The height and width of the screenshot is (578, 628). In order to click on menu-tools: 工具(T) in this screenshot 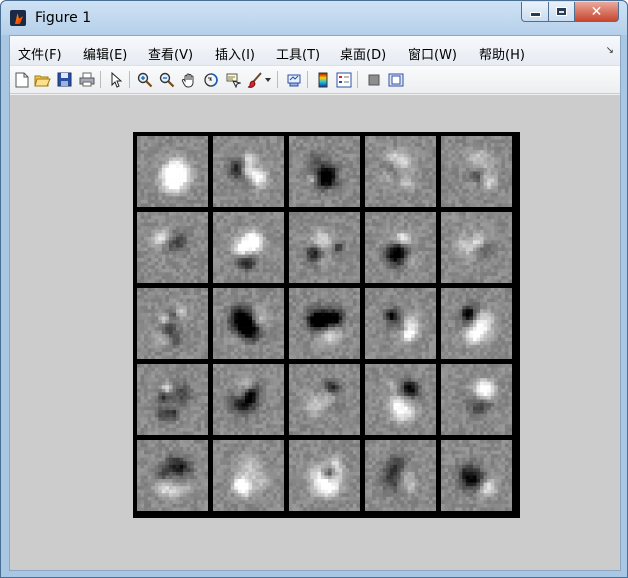, I will do `click(298, 53)`.